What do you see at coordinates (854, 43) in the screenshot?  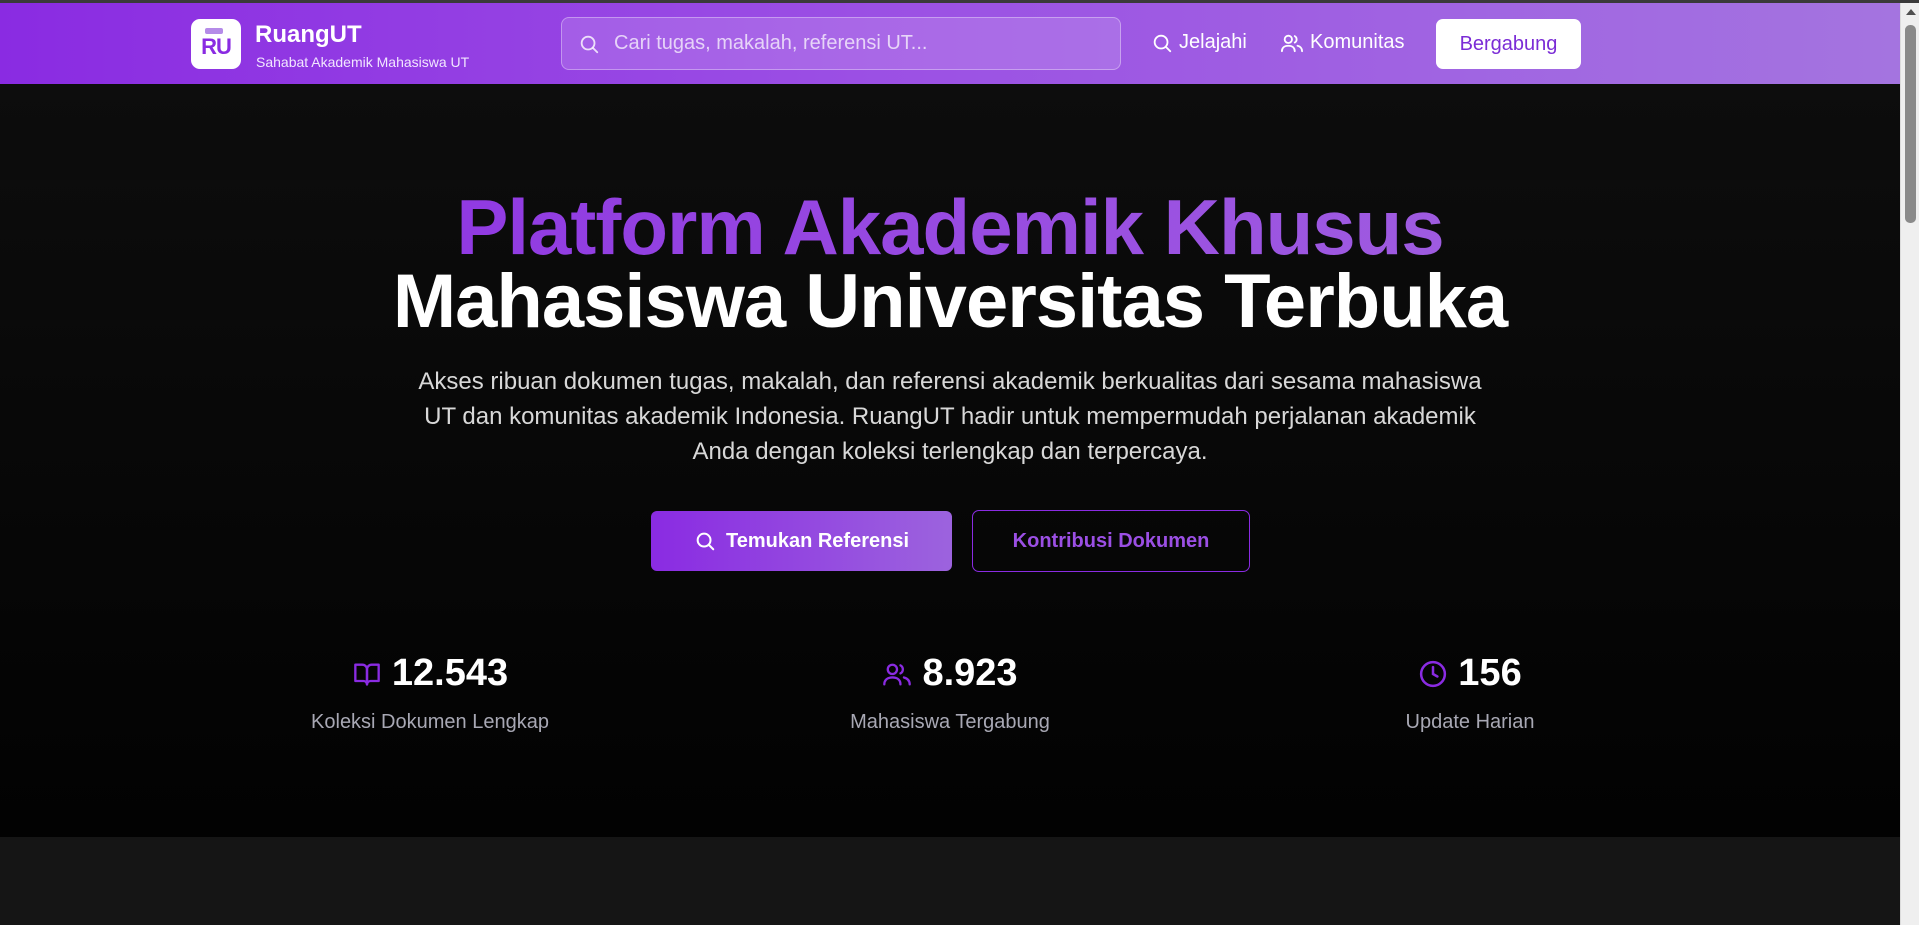 I see `search-input` at bounding box center [854, 43].